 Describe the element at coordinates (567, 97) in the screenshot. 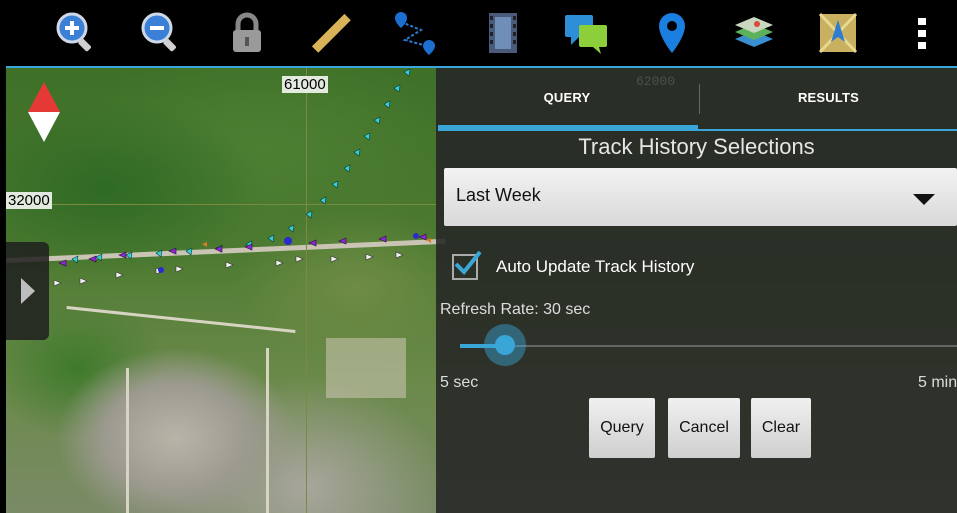

I see `tab-query: QUERY` at that location.